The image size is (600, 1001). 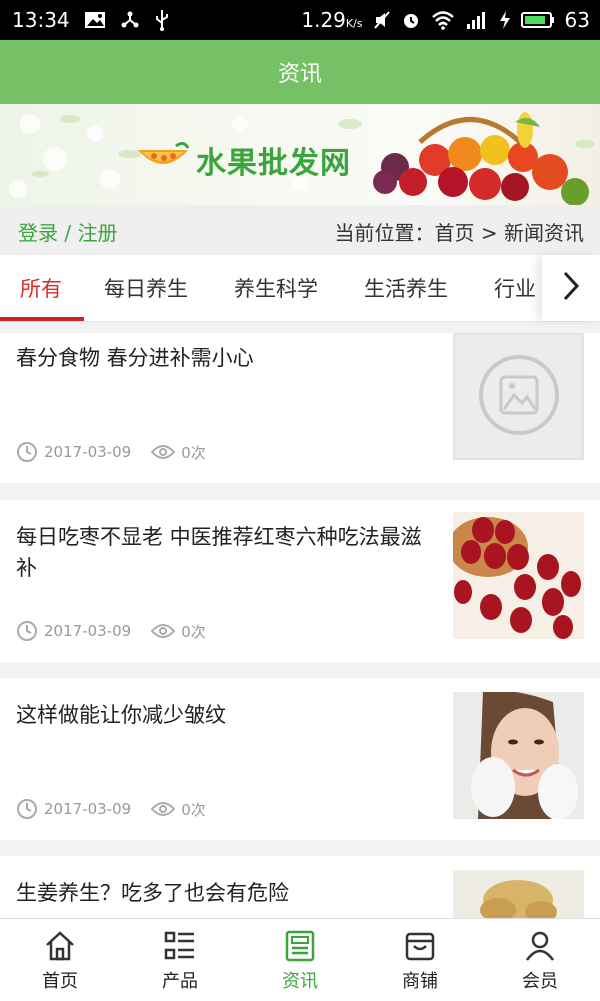 I want to click on tabs-scroll-button, so click(x=571, y=288).